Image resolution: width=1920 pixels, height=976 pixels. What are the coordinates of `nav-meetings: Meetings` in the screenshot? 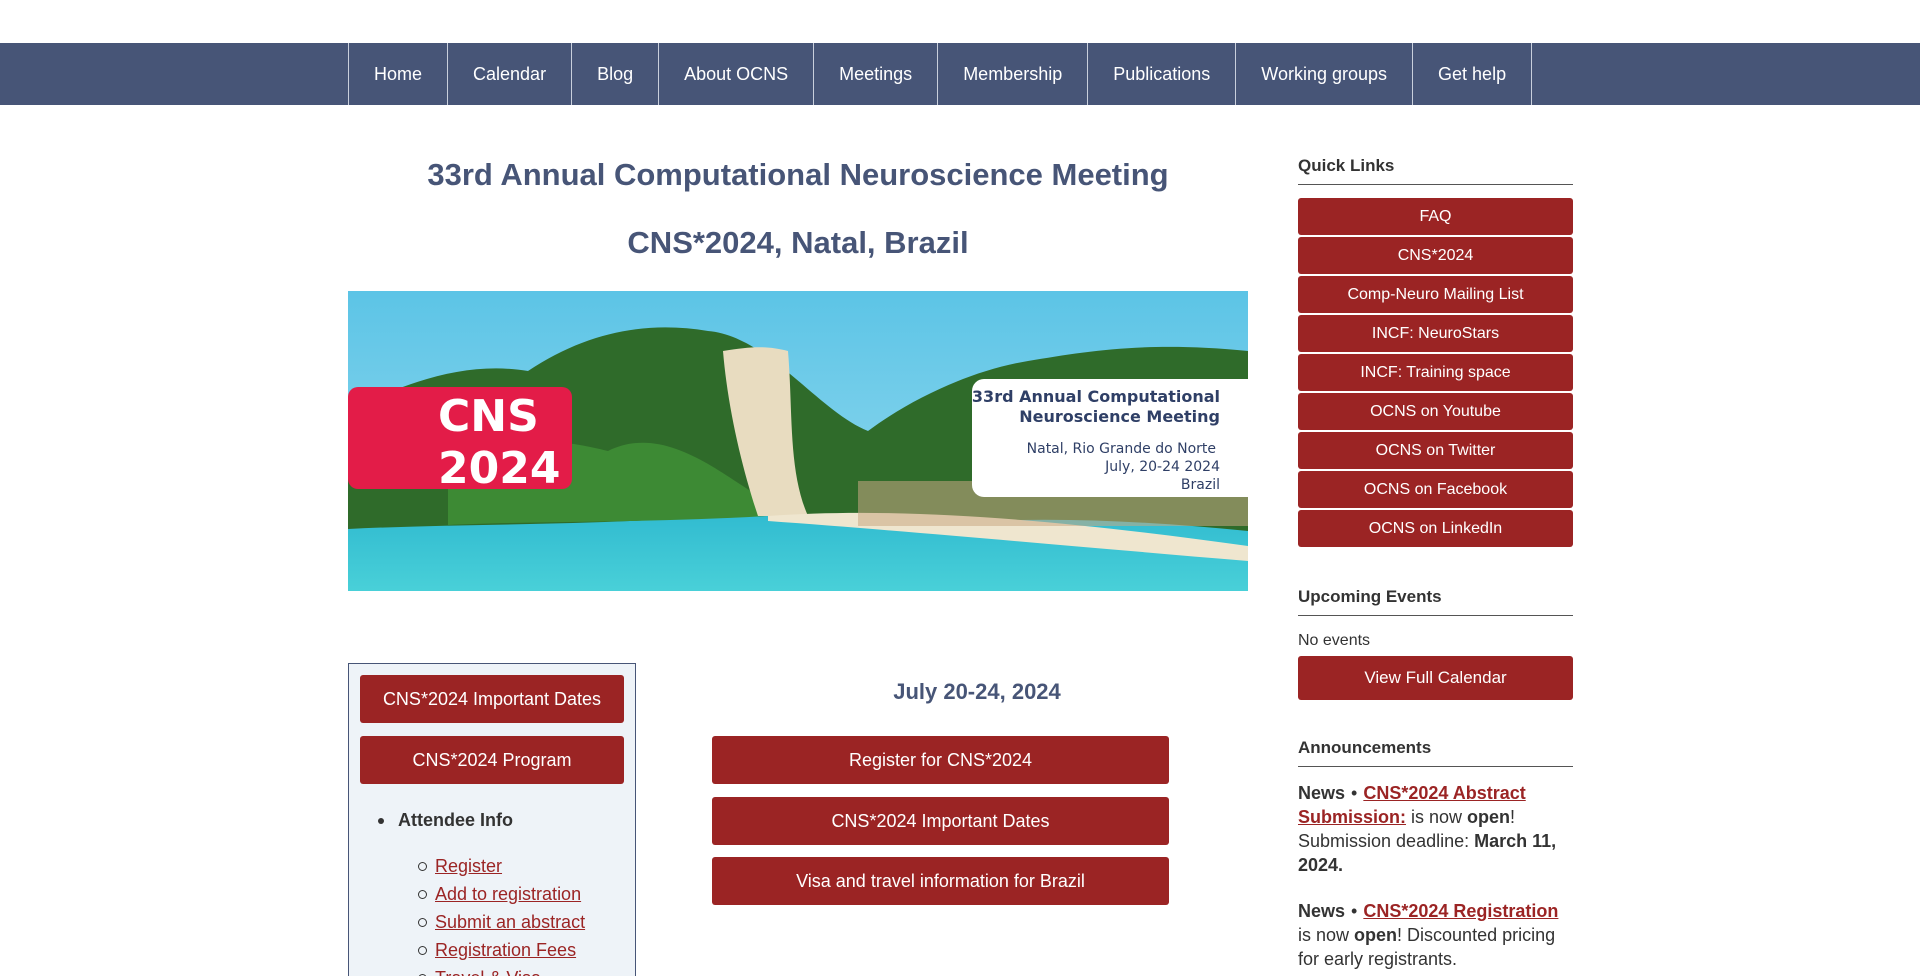 It's located at (875, 74).